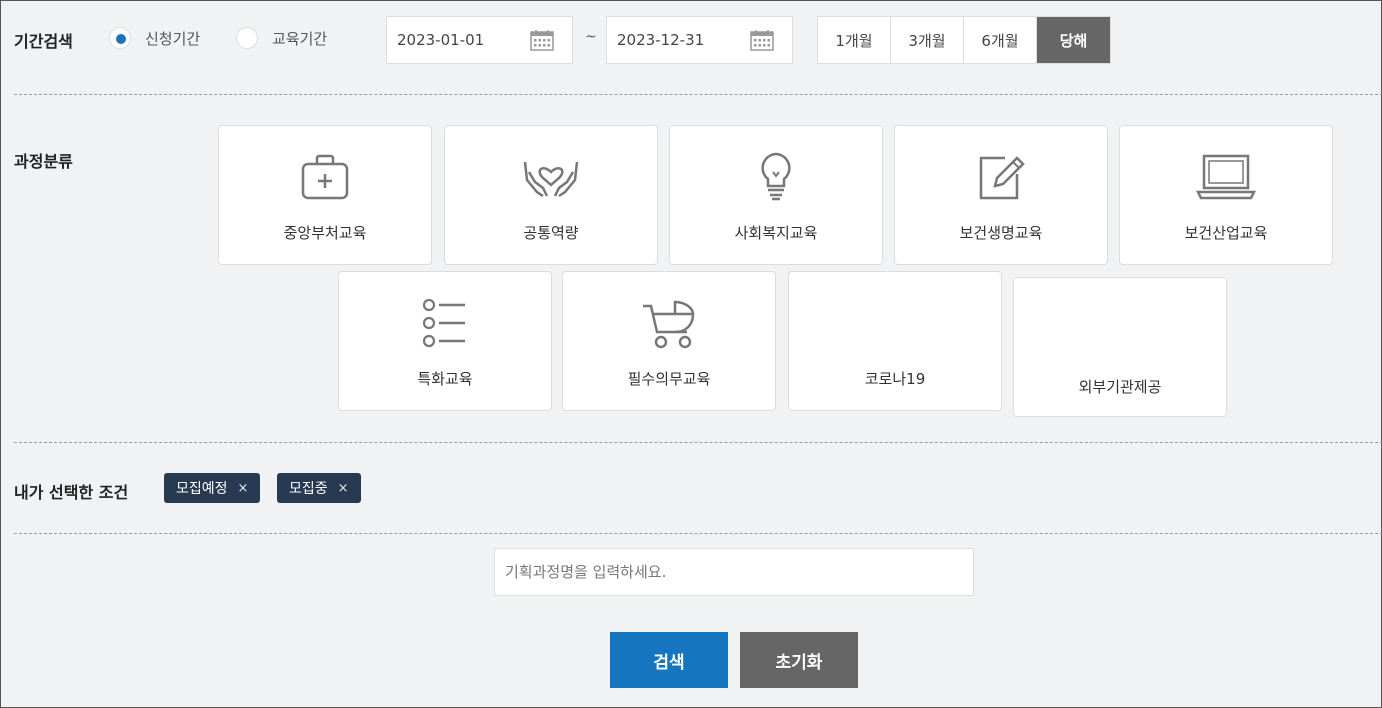 Image resolution: width=1382 pixels, height=708 pixels. I want to click on category-card-external-provider: 외부기관제공, so click(1120, 347).